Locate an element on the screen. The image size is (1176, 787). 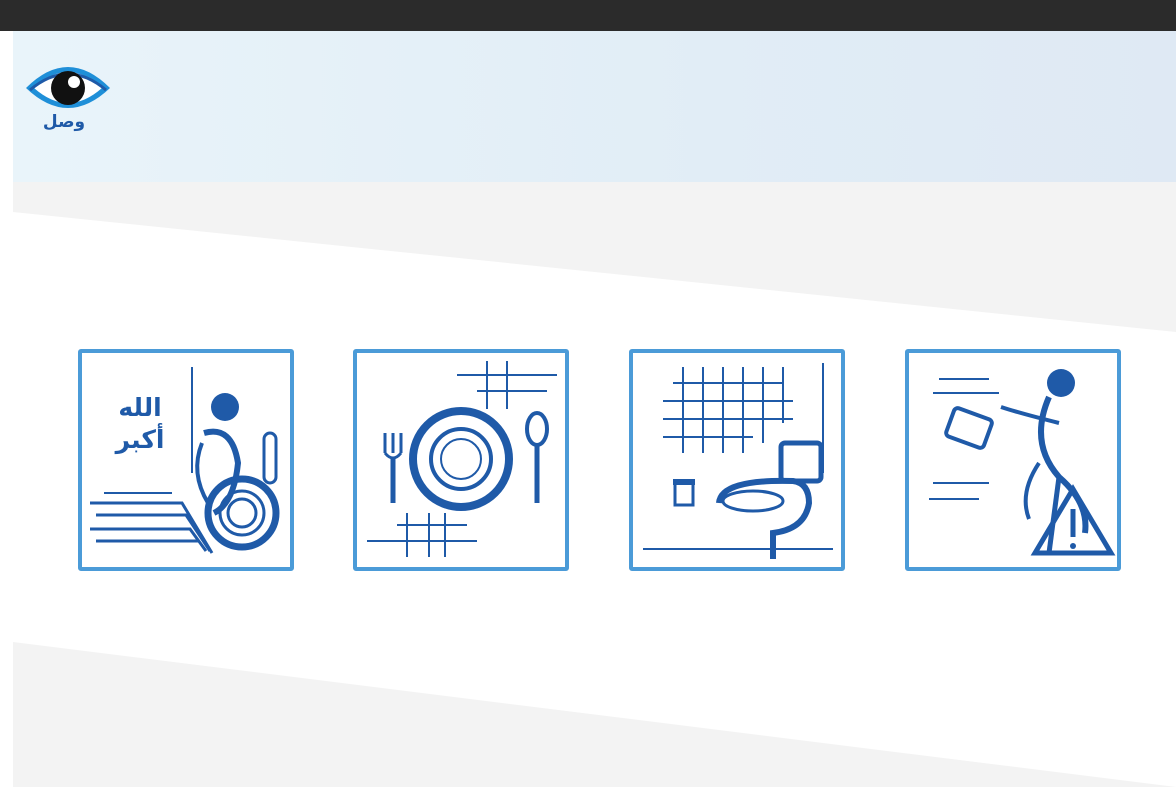
emergency-warning-icon is located at coordinates (1022, 462).